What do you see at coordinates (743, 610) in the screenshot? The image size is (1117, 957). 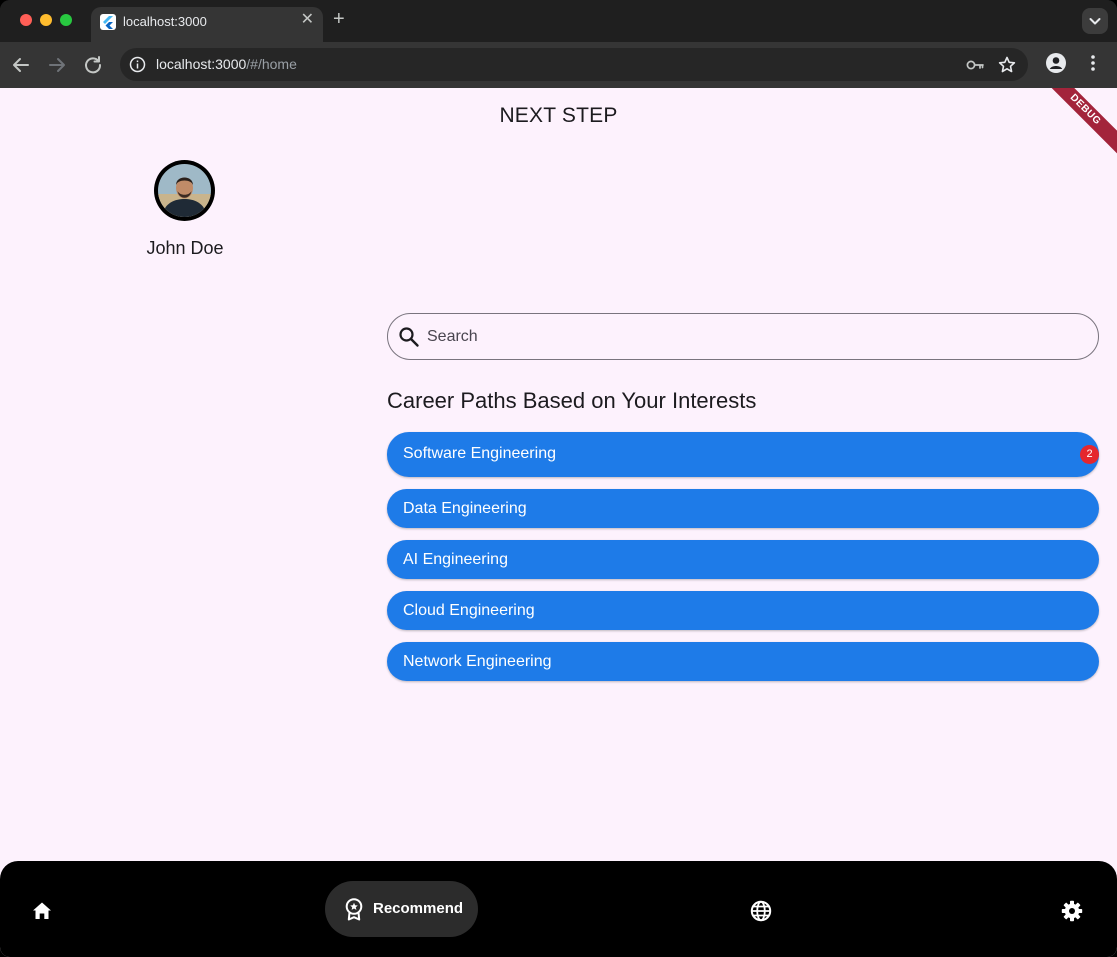 I see `career-item-cloud-engineering: Cloud Engineering` at bounding box center [743, 610].